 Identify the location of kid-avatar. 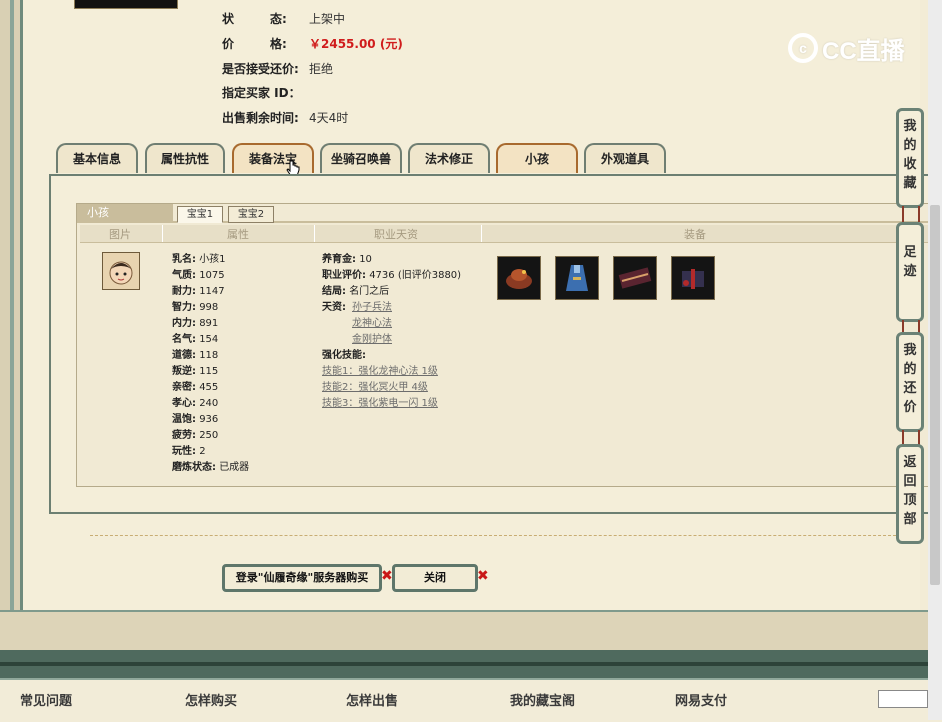
(121, 271).